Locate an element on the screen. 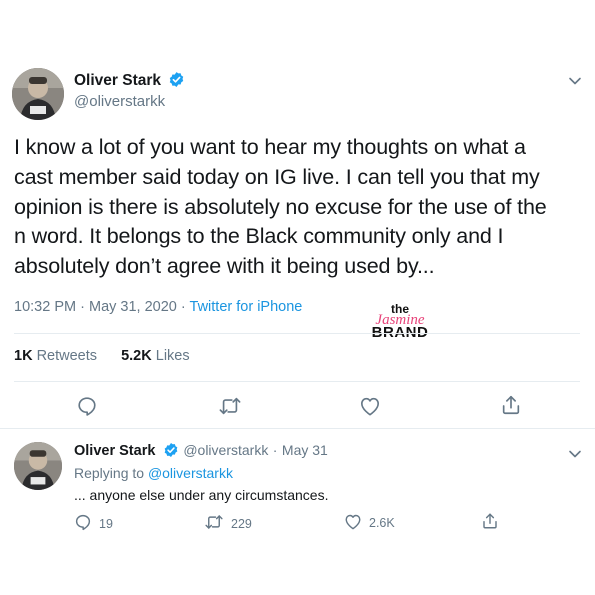 This screenshot has height=595, width=595. retweets-label: Retweets is located at coordinates (67, 356).